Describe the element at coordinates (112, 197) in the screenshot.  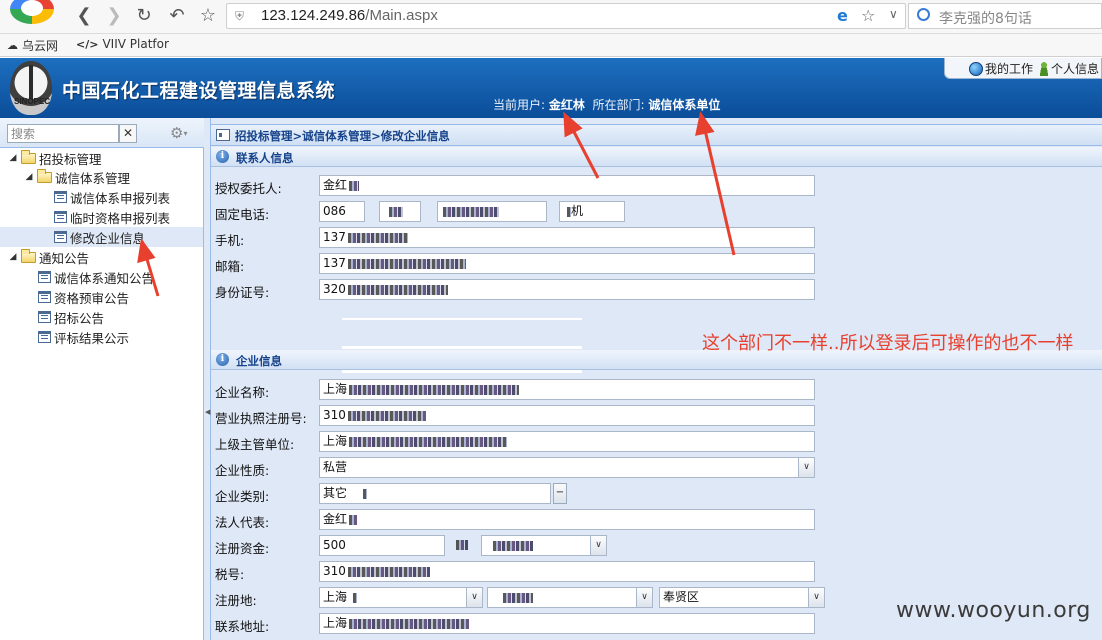
I see `tree-node-integrity-list: 诚信体系申报列表` at that location.